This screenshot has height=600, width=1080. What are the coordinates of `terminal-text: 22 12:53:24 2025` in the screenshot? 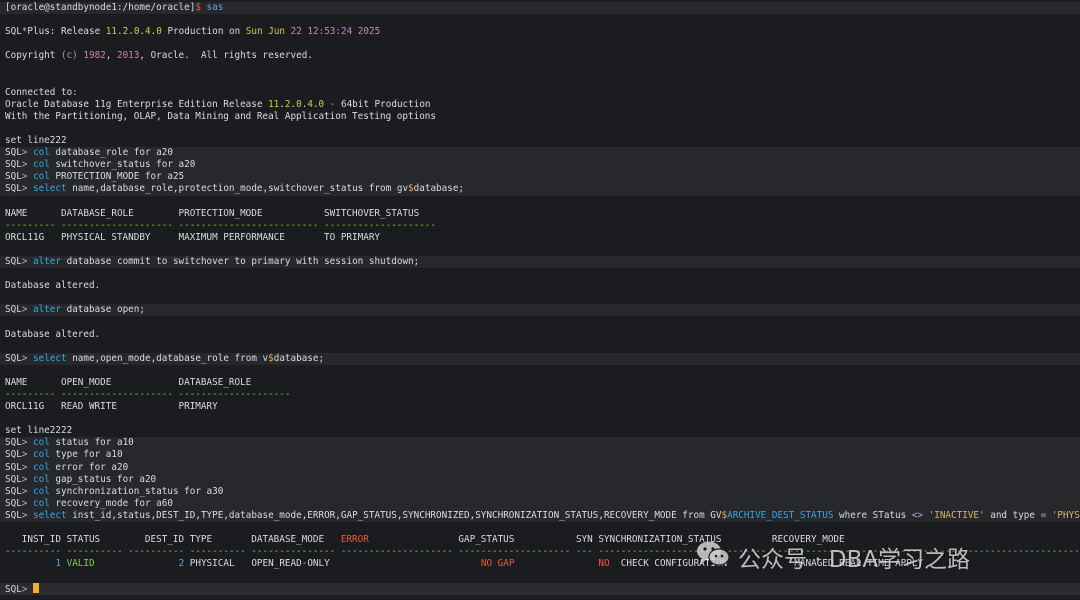 It's located at (335, 32).